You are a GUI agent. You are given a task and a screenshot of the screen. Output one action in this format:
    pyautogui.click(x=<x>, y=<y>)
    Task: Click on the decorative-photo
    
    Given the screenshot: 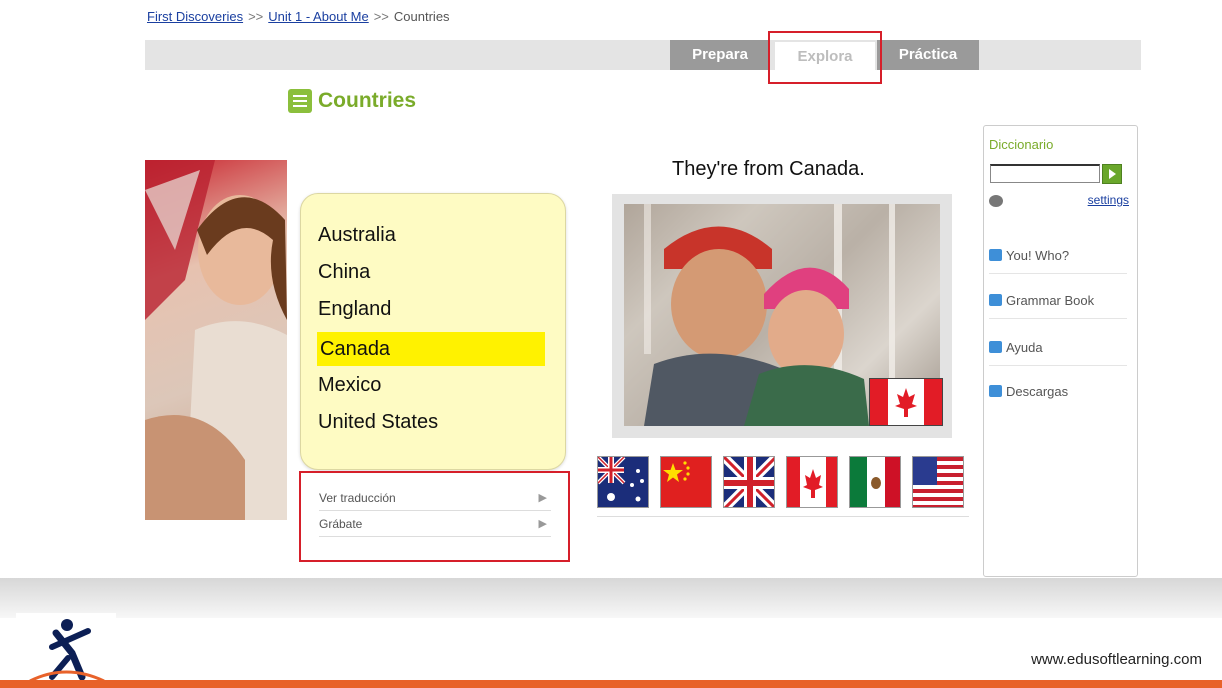 What is the action you would take?
    pyautogui.click(x=216, y=340)
    